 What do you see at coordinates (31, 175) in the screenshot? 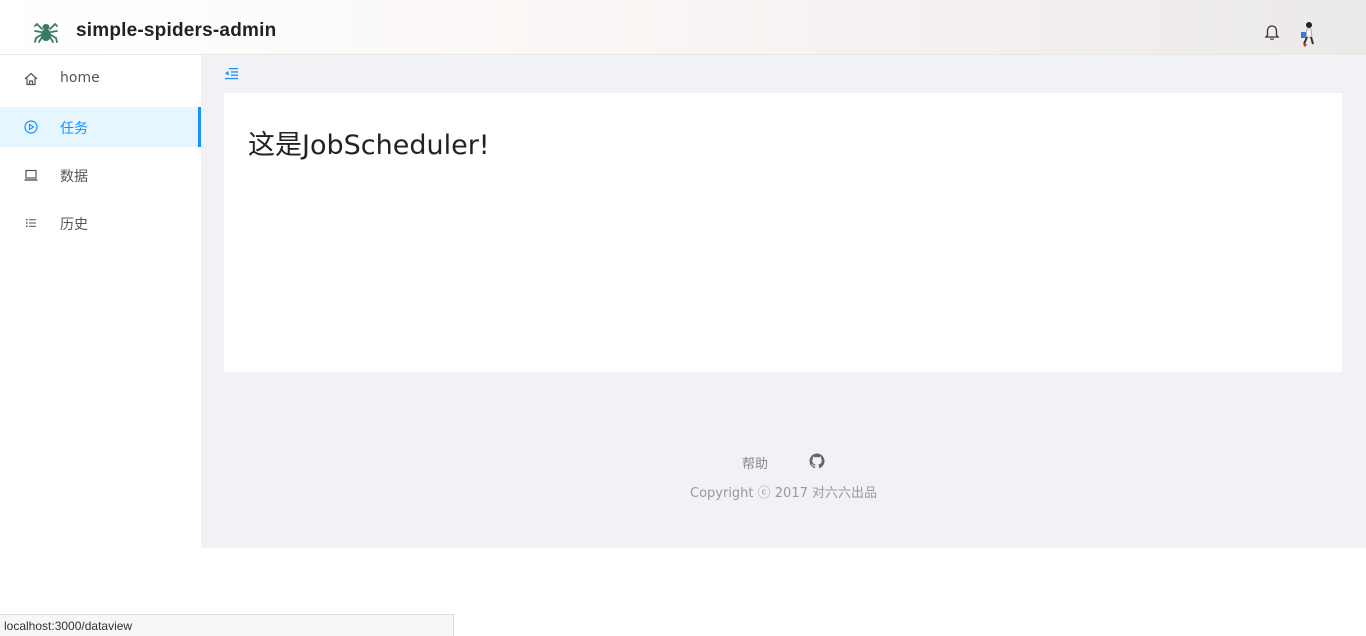
I see `laptop-icon` at bounding box center [31, 175].